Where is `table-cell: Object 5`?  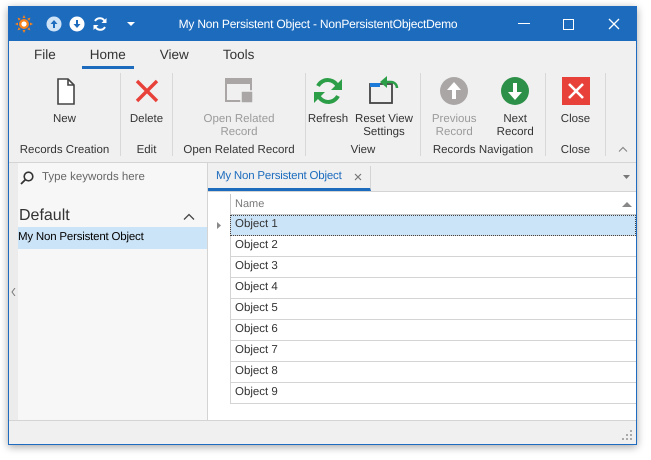 table-cell: Object 5 is located at coordinates (433, 309).